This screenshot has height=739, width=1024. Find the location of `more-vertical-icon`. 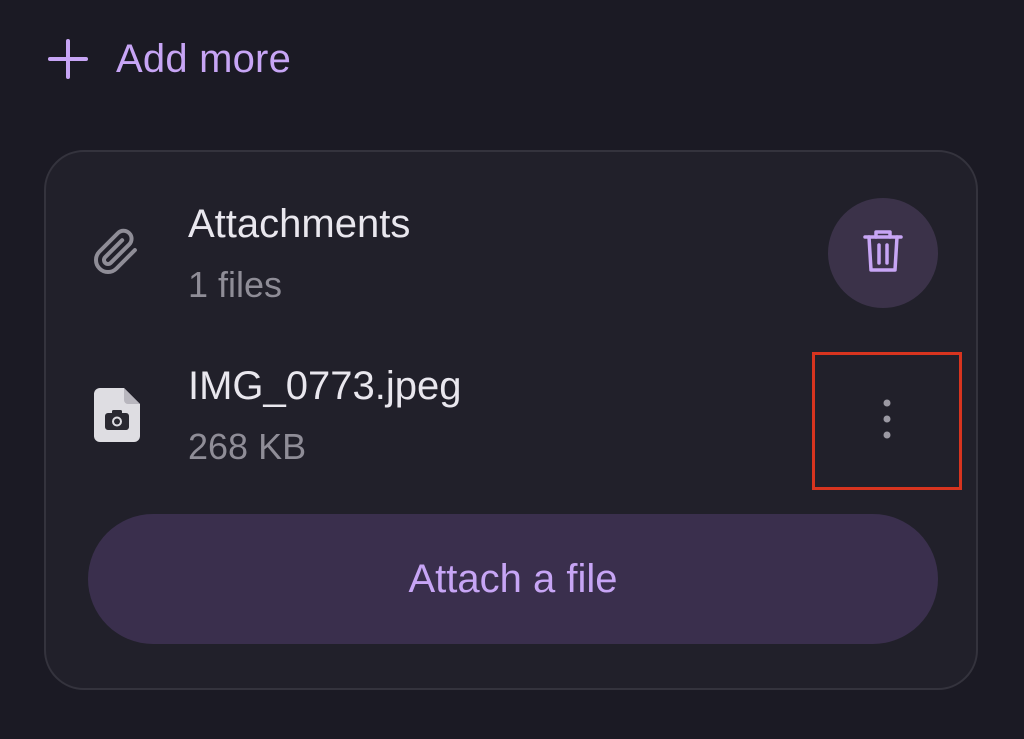

more-vertical-icon is located at coordinates (887, 421).